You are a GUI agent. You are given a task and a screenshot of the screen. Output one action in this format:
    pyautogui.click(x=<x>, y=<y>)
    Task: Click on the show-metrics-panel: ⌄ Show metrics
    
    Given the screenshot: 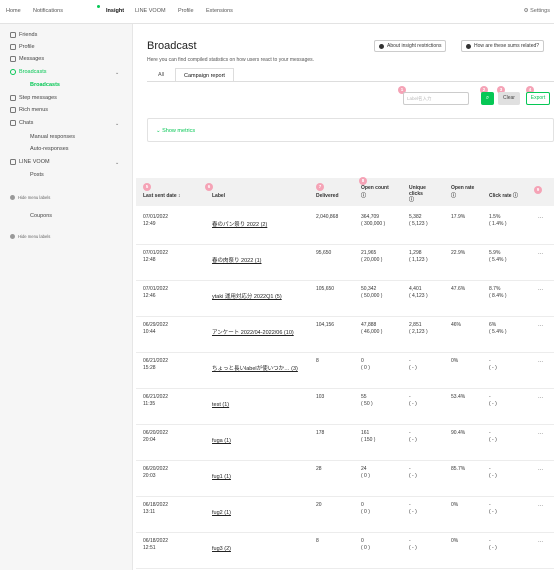 What is the action you would take?
    pyautogui.click(x=350, y=130)
    